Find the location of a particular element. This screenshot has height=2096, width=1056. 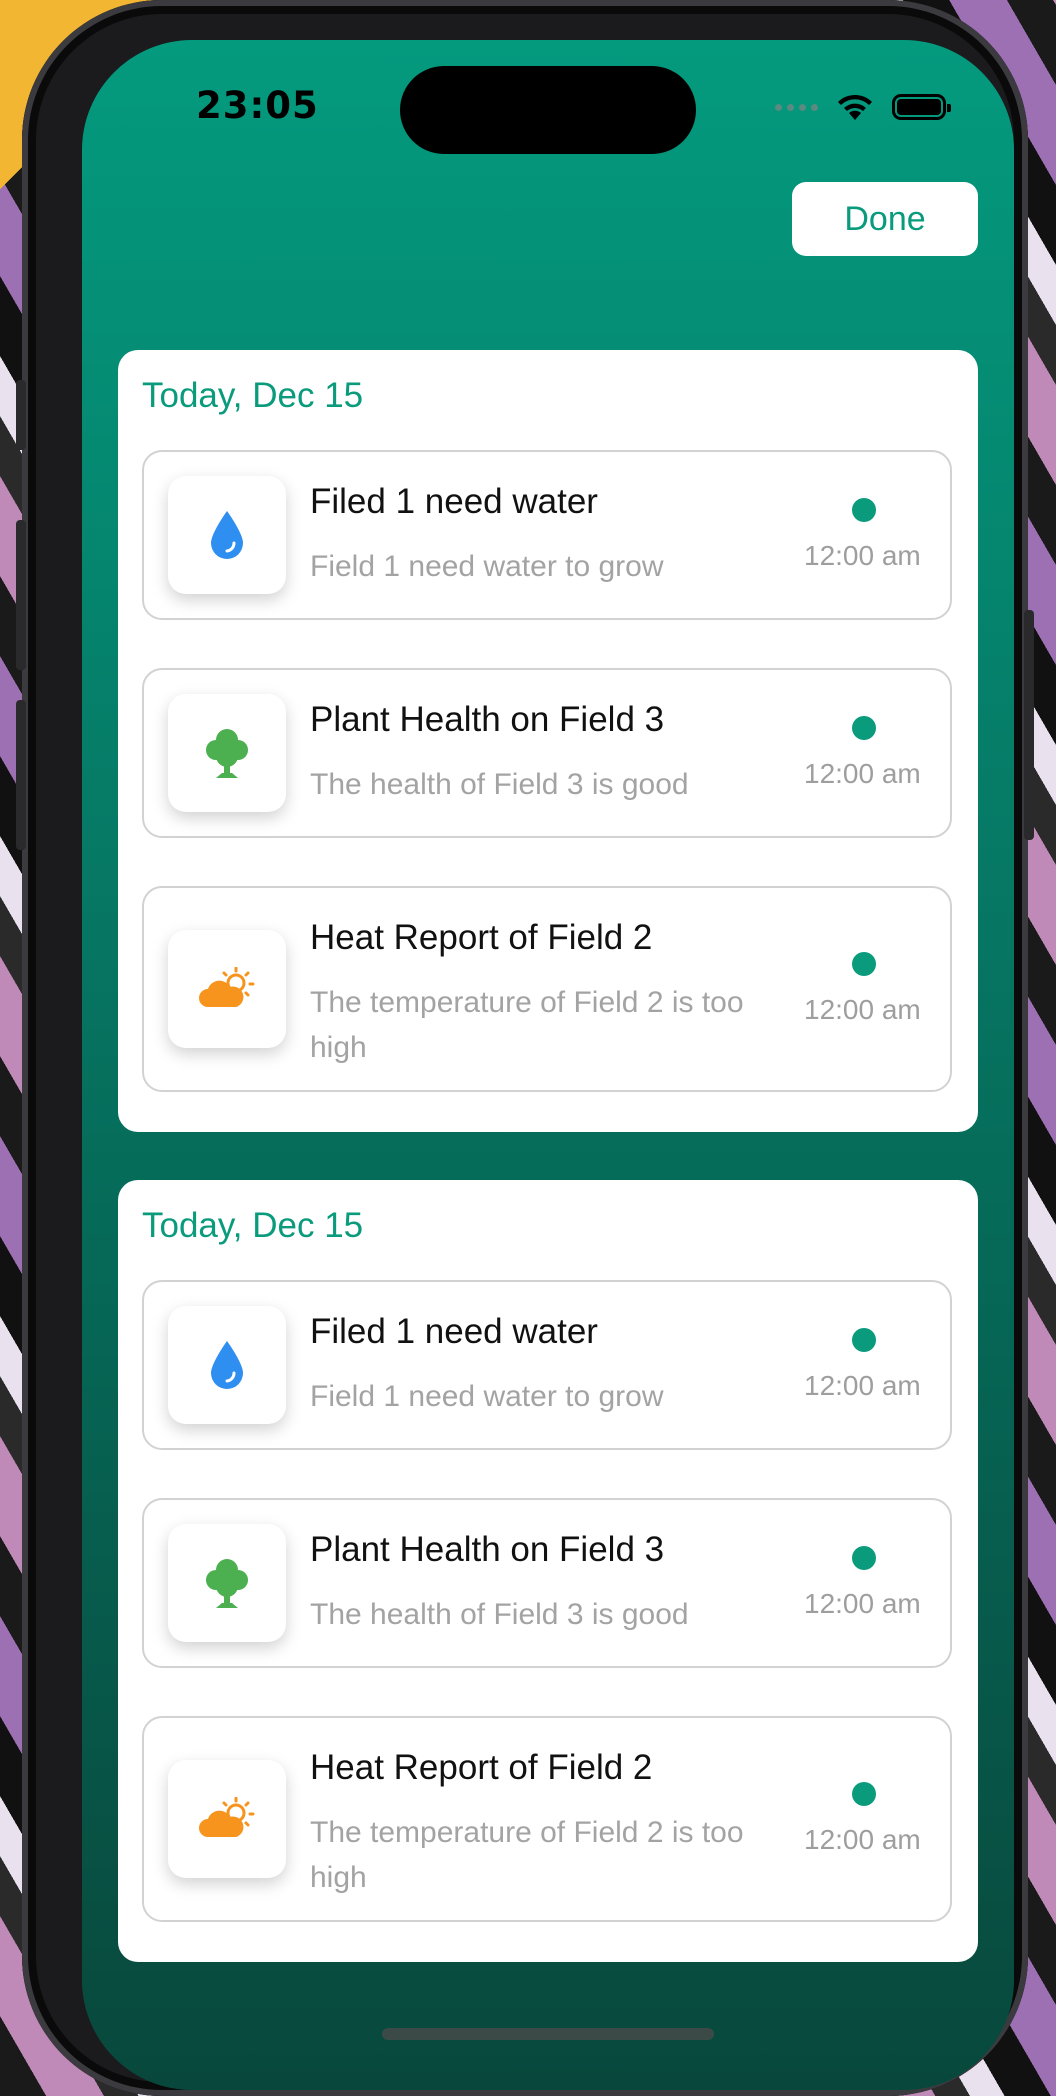

wifi-icon is located at coordinates (855, 107).